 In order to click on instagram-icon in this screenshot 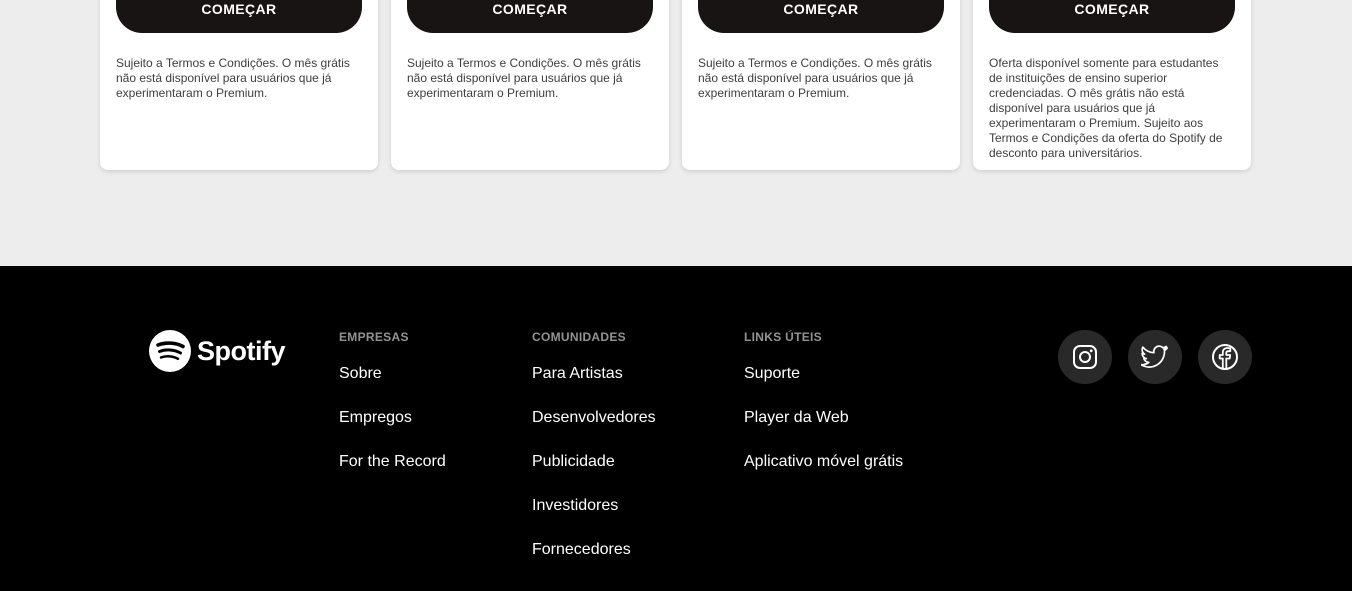, I will do `click(1085, 357)`.